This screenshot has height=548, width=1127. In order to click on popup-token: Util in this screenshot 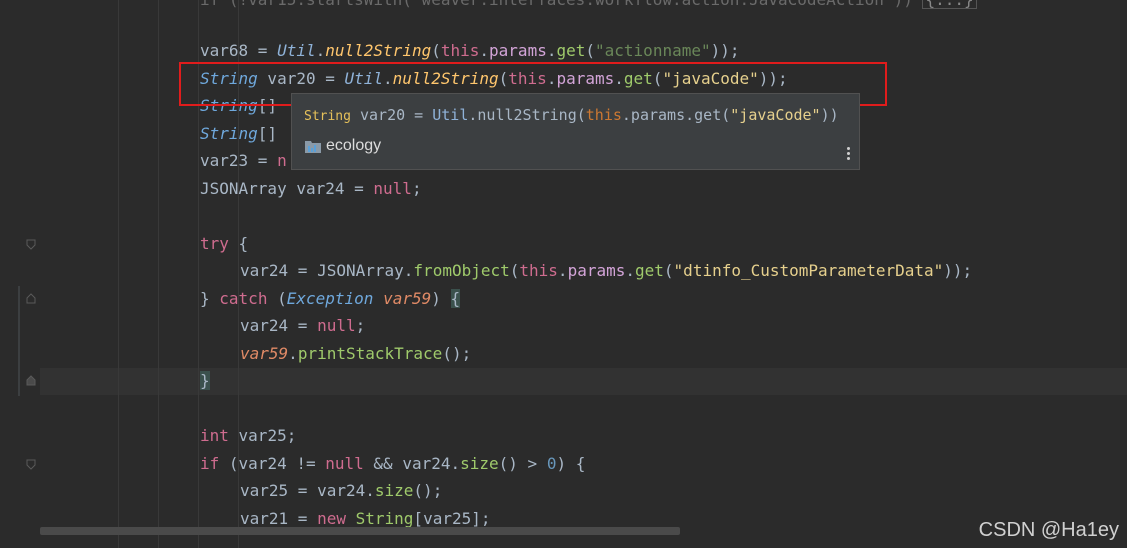, I will do `click(450, 115)`.